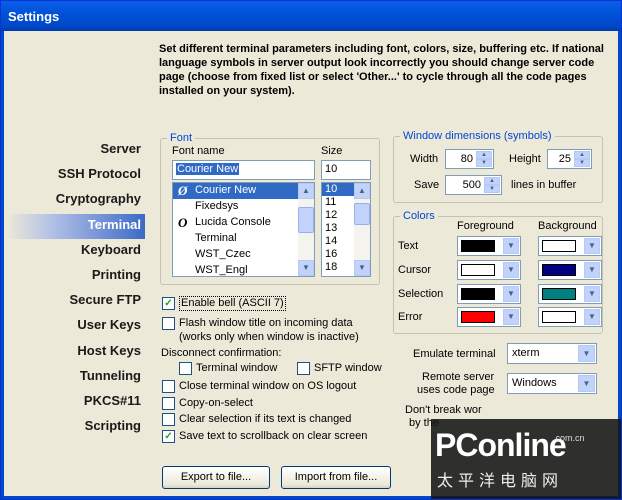  I want to click on font-name-label: Font name, so click(198, 151).